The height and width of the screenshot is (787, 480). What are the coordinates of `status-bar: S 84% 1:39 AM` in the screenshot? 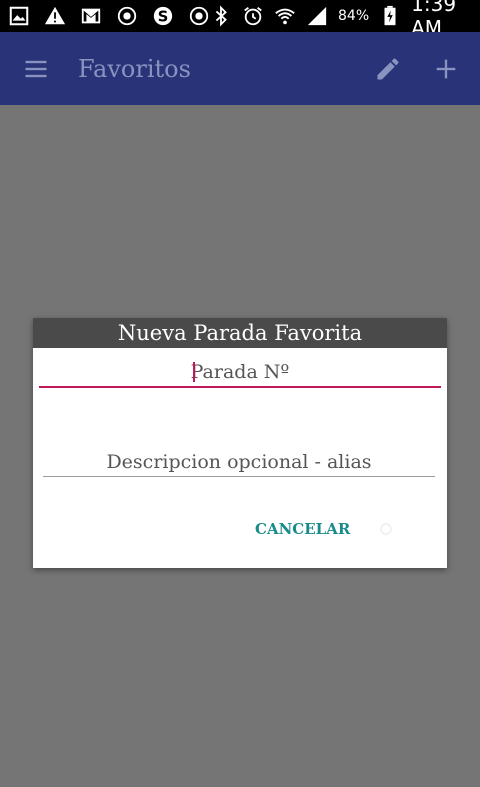 It's located at (240, 20).